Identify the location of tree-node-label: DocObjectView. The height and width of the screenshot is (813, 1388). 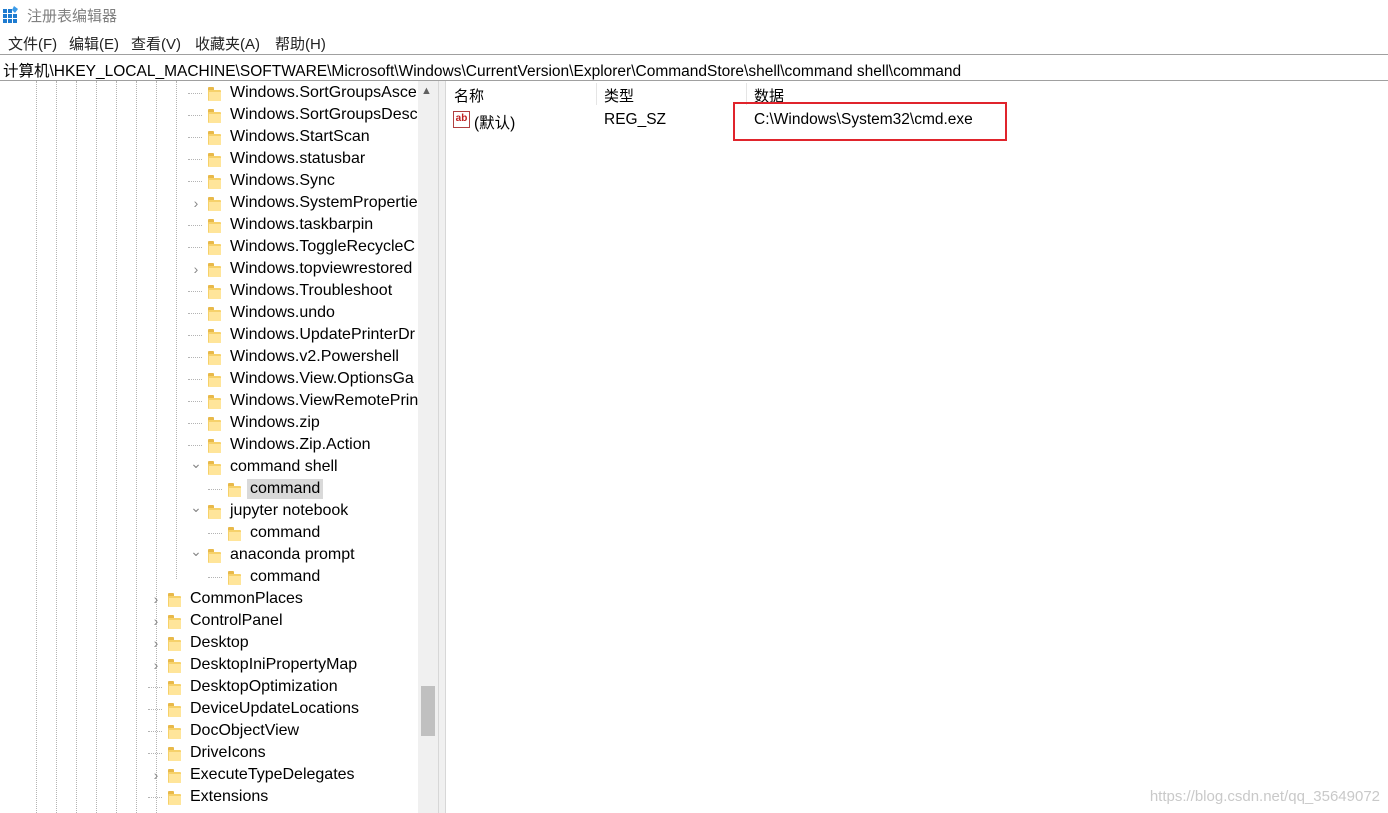
(244, 731).